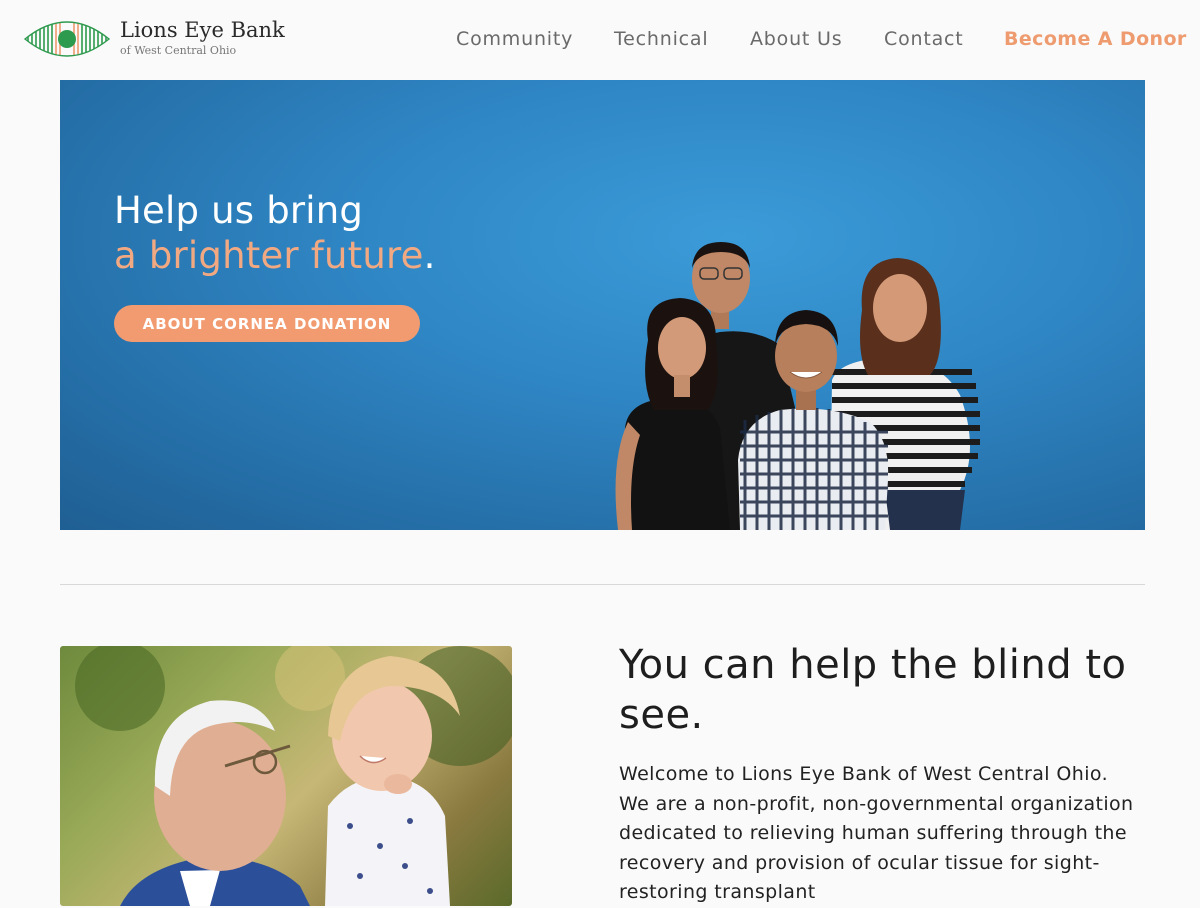 Image resolution: width=1200 pixels, height=908 pixels. What do you see at coordinates (797, 386) in the screenshot?
I see `hero-people-photo` at bounding box center [797, 386].